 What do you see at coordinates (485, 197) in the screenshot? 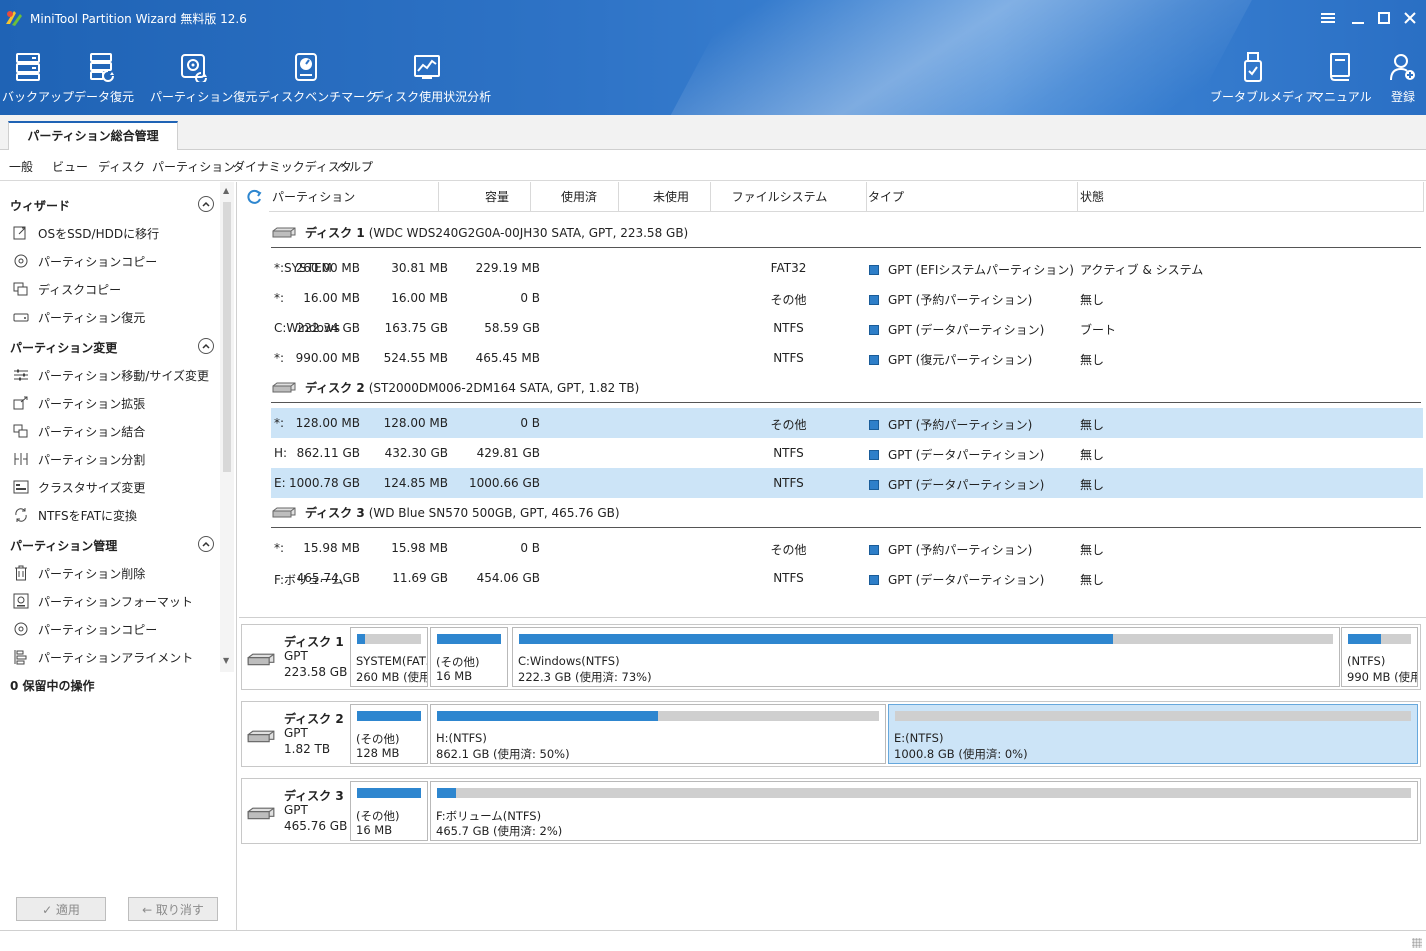
I see `column-header-capacity: 容量` at bounding box center [485, 197].